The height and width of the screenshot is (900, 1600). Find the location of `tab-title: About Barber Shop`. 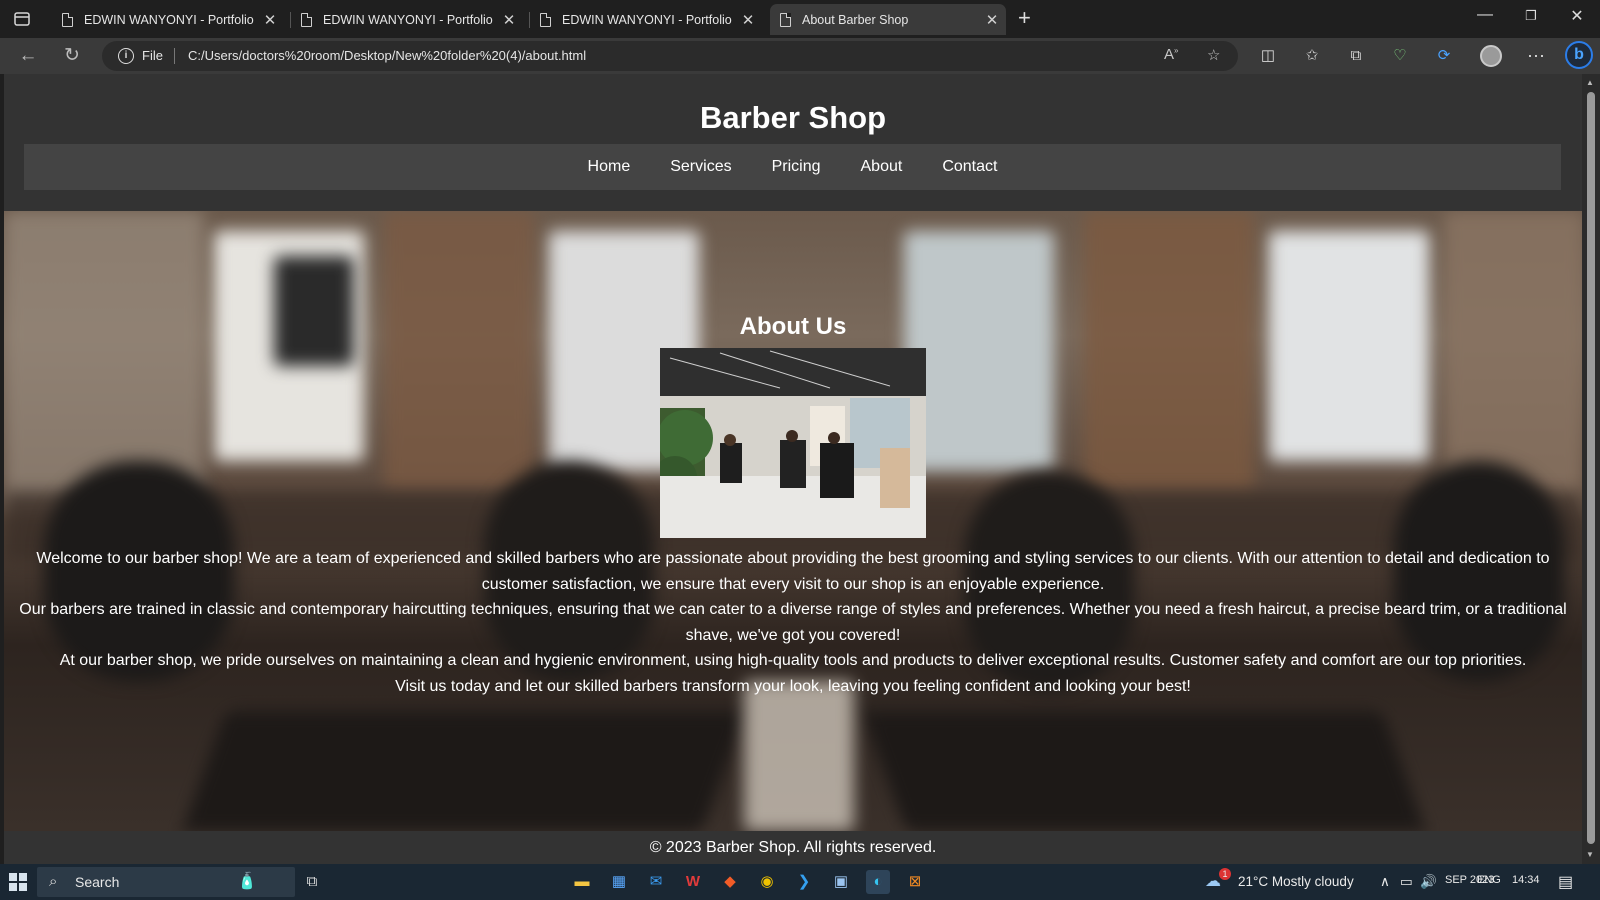

tab-title: About Barber Shop is located at coordinates (855, 19).